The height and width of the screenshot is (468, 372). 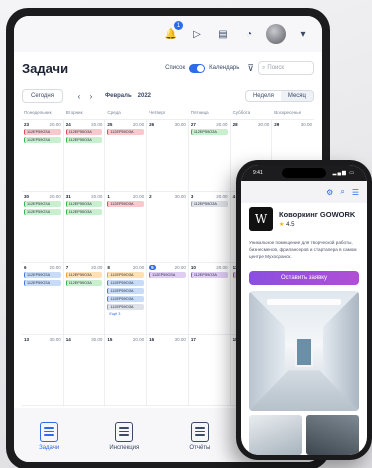 What do you see at coordinates (224, 68) in the screenshot?
I see `calendar-view-label: Календарь` at bounding box center [224, 68].